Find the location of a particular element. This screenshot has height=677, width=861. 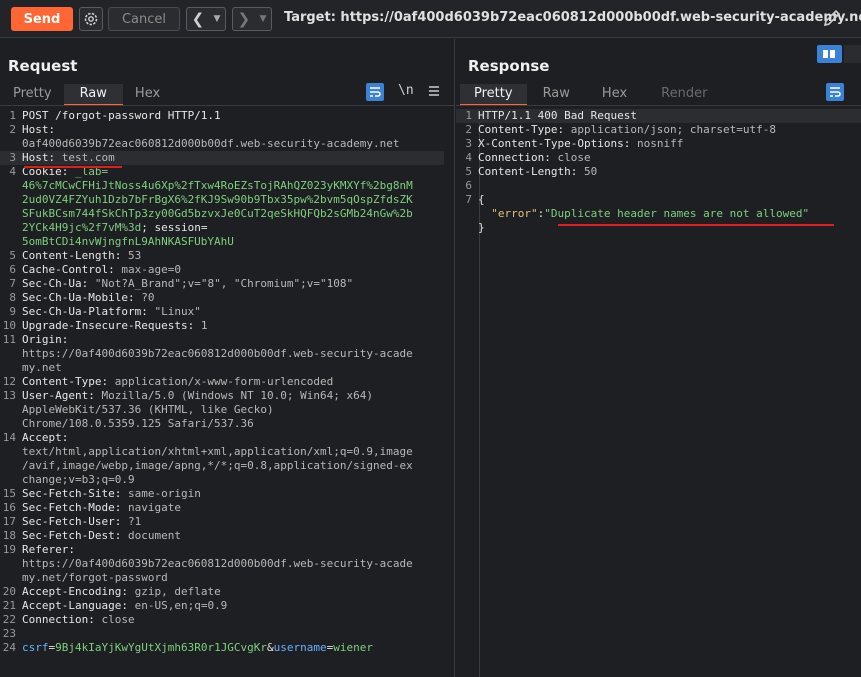

response-tab-render: Render is located at coordinates (684, 95).